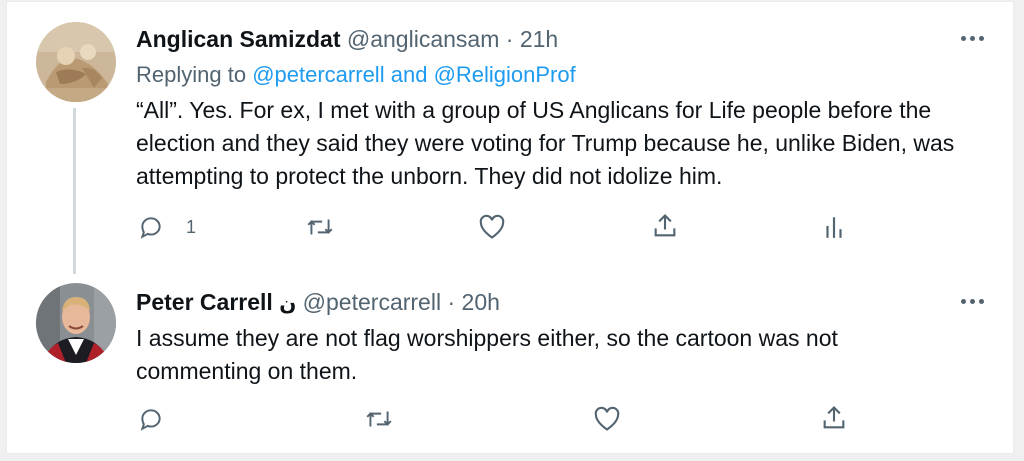 This screenshot has width=1024, height=461. I want to click on replying-and: and, so click(409, 74).